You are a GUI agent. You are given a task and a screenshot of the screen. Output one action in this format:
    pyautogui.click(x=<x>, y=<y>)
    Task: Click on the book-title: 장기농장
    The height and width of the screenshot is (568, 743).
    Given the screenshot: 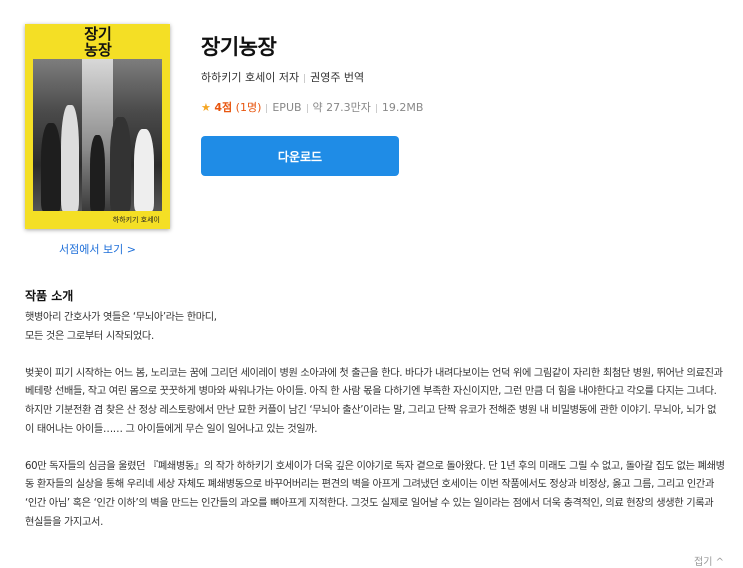 What is the action you would take?
    pyautogui.click(x=239, y=47)
    